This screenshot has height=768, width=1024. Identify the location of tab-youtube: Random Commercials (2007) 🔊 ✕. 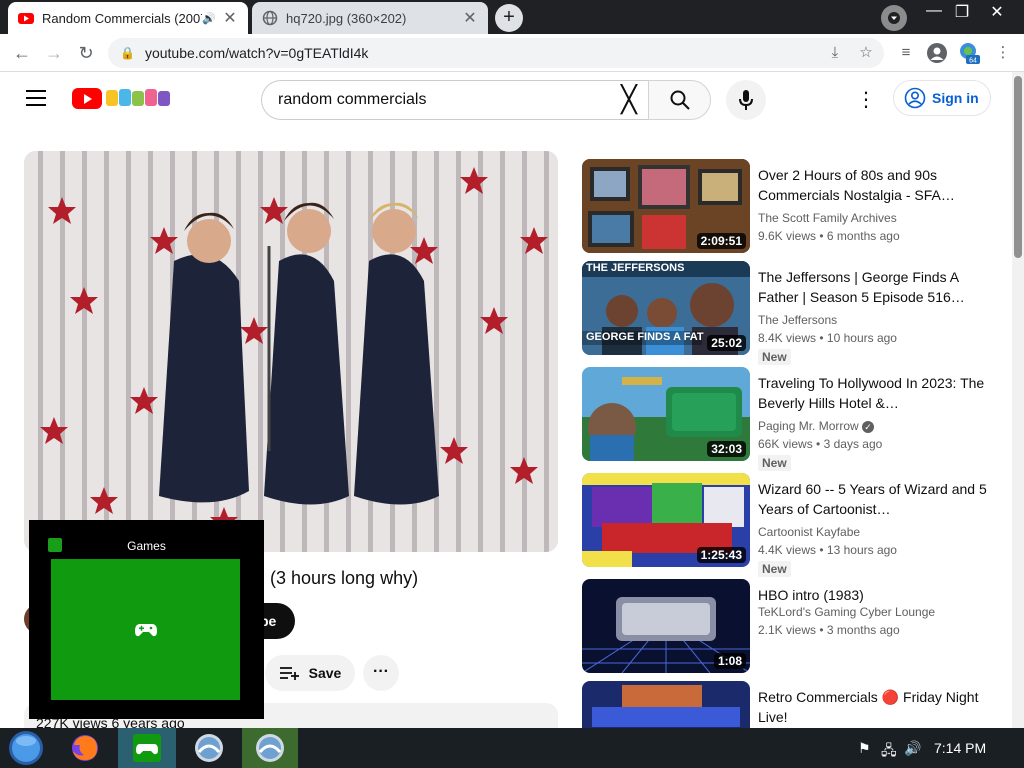
(128, 18).